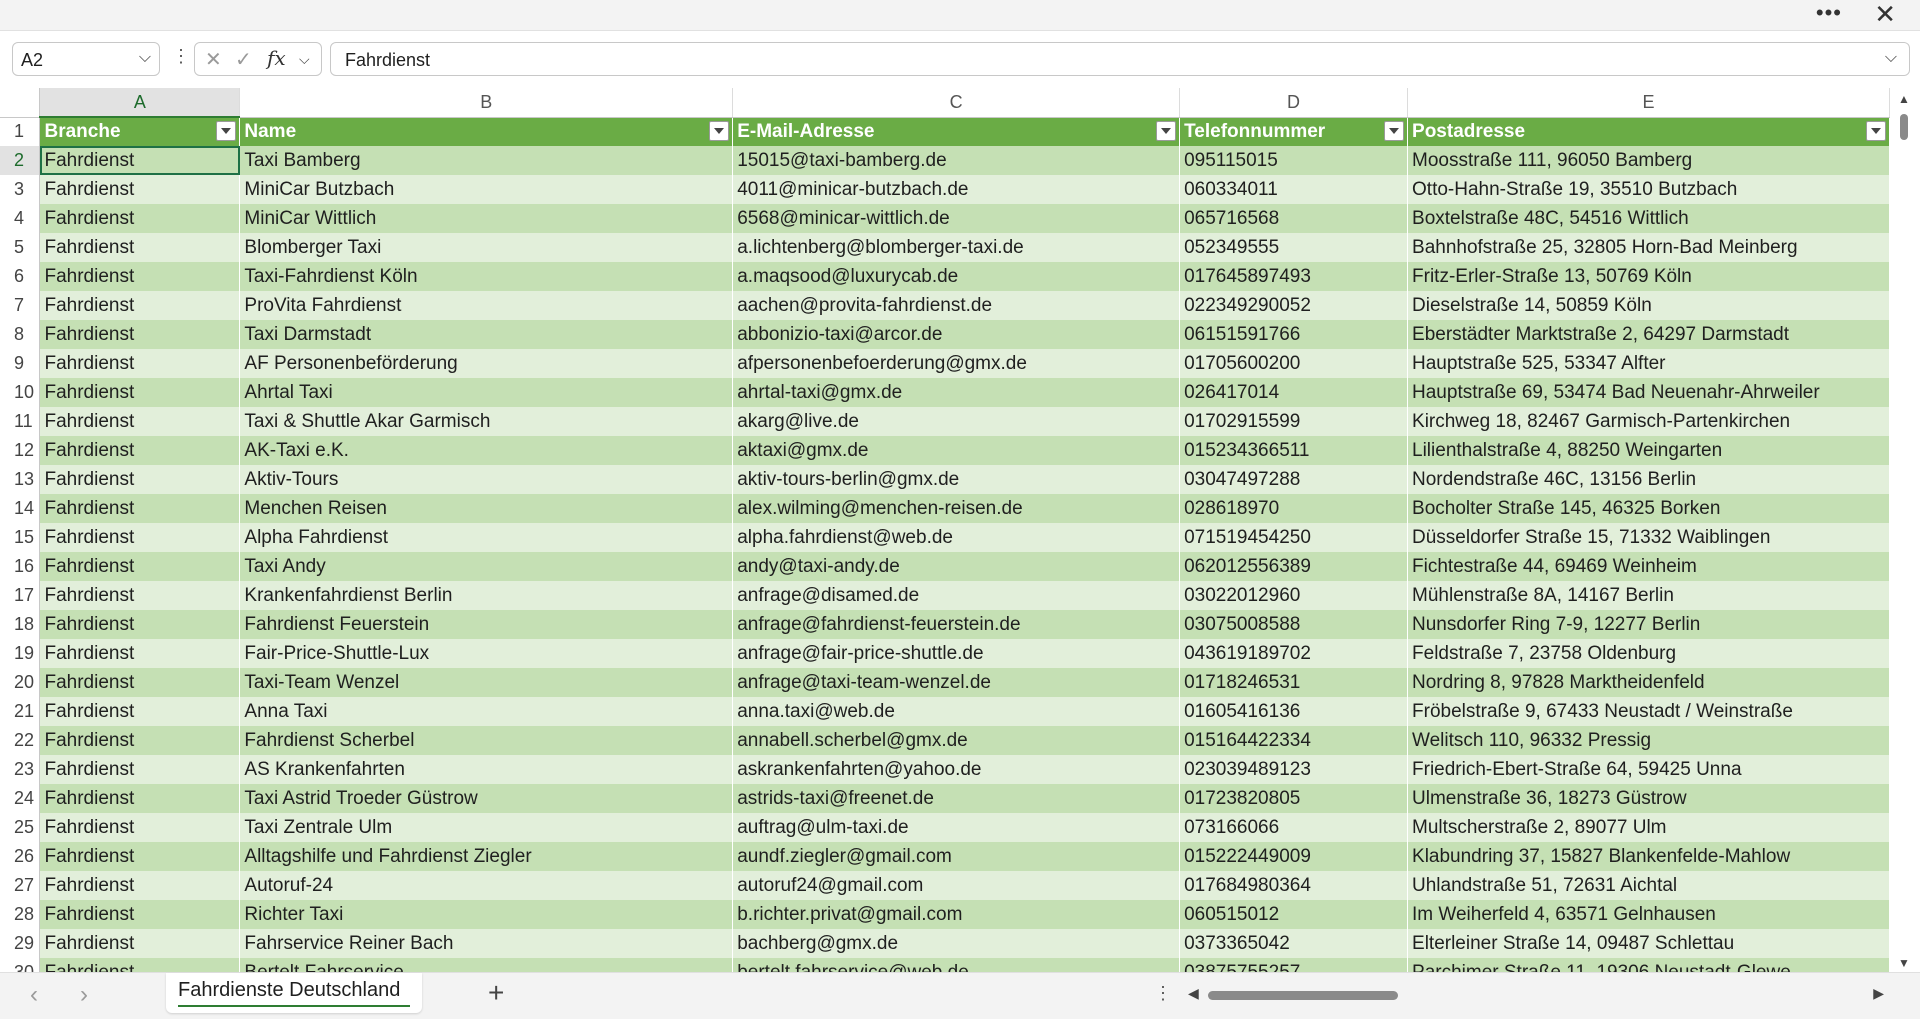 The image size is (1920, 1019). I want to click on cell-email: 6568@minicar-wittlich.de, so click(956, 218).